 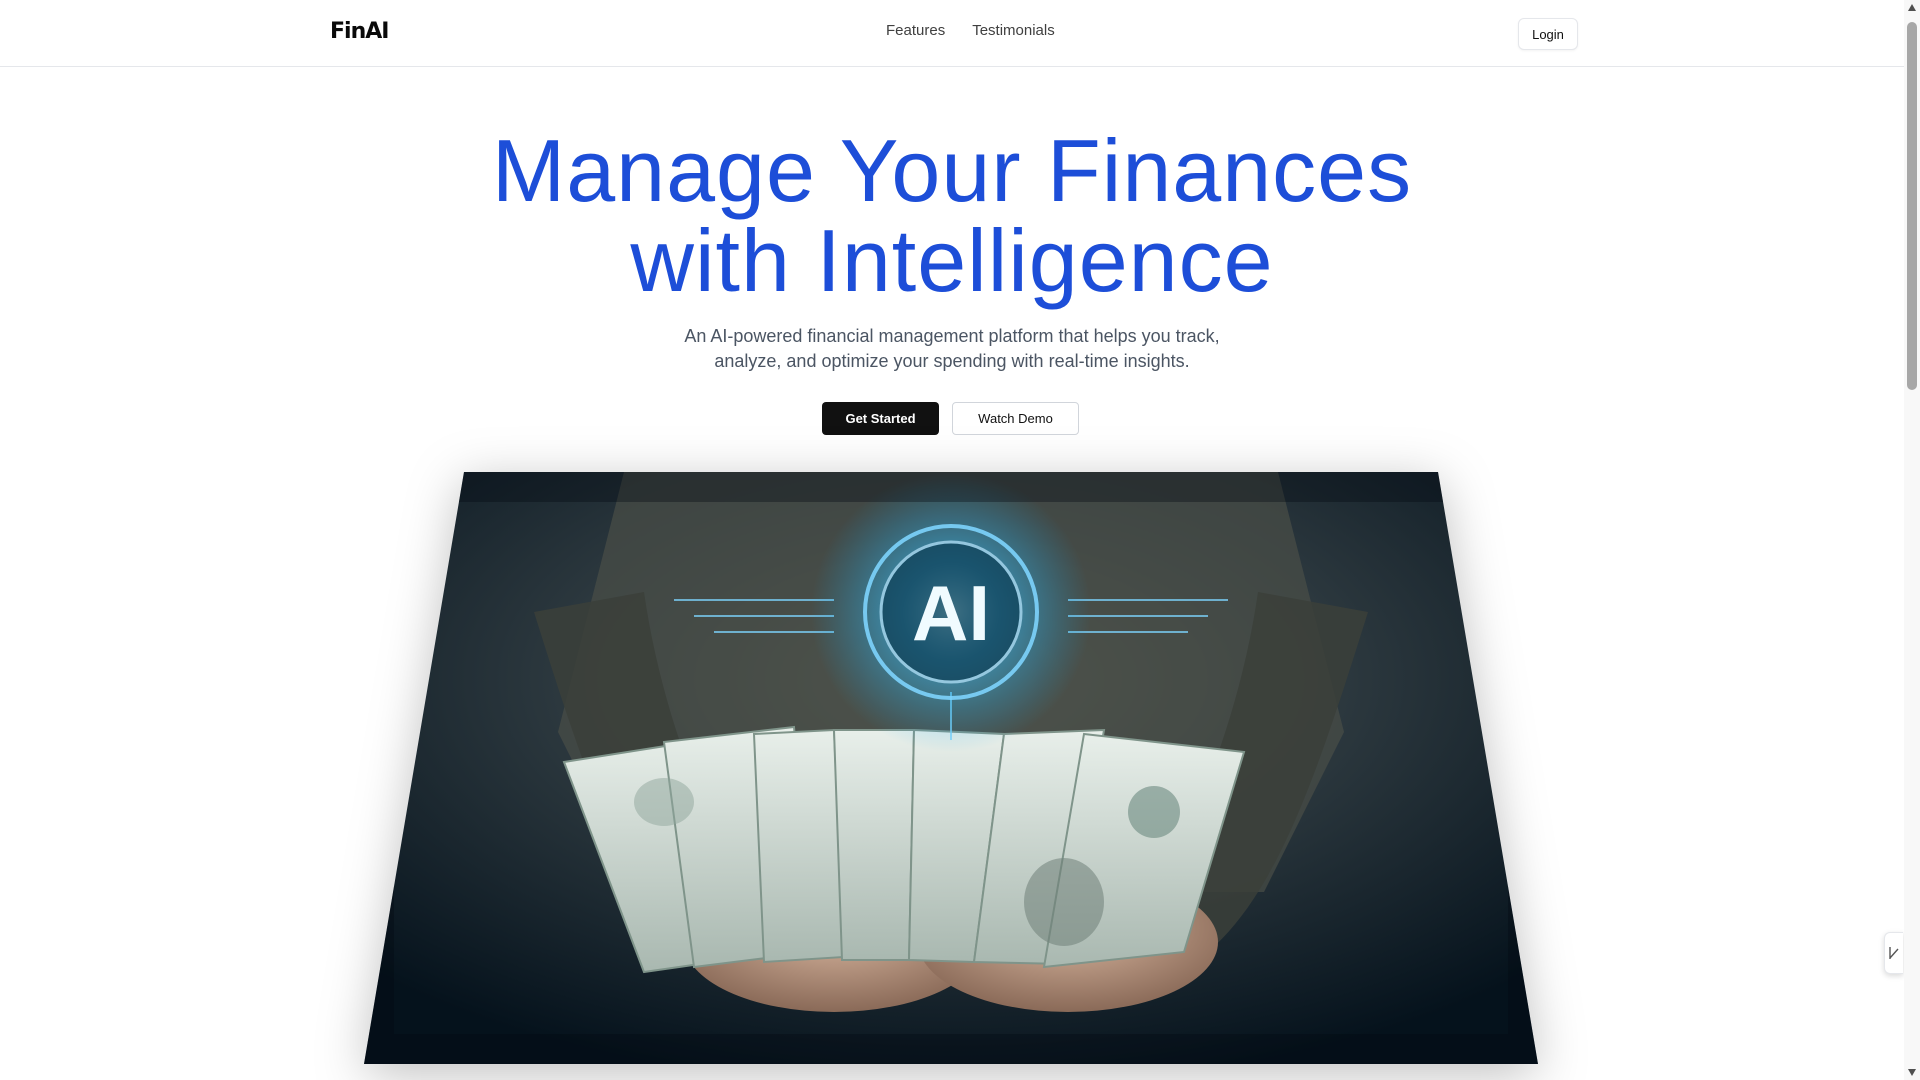 I want to click on side-widget-tab, so click(x=1893, y=953).